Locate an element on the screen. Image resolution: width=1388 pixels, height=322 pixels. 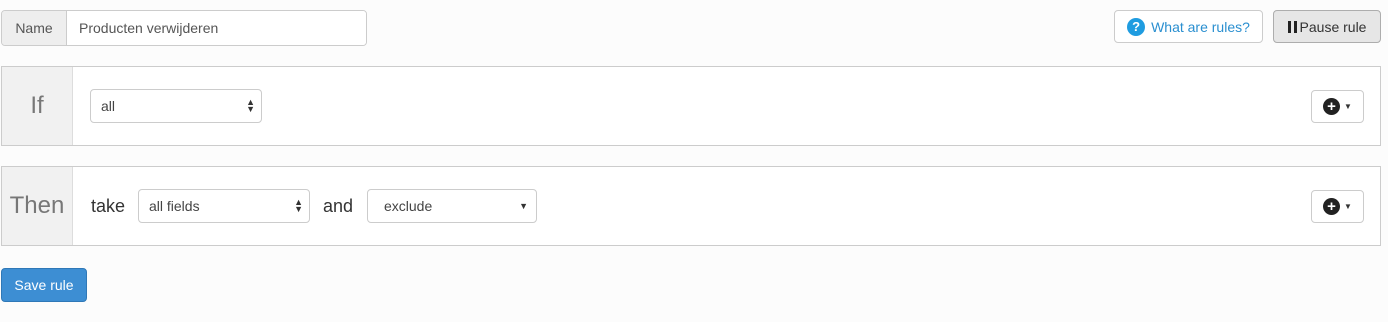
if-label: If is located at coordinates (37, 106).